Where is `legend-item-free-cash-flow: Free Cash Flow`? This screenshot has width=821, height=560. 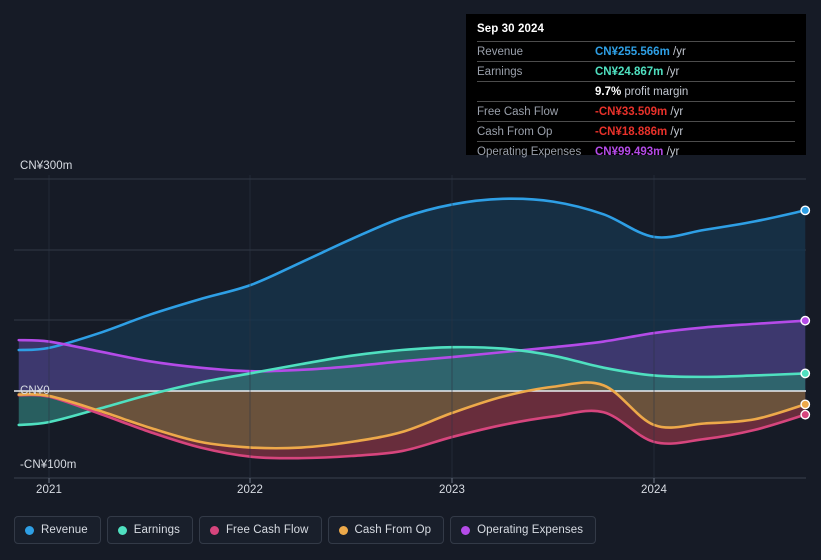 legend-item-free-cash-flow: Free Cash Flow is located at coordinates (260, 530).